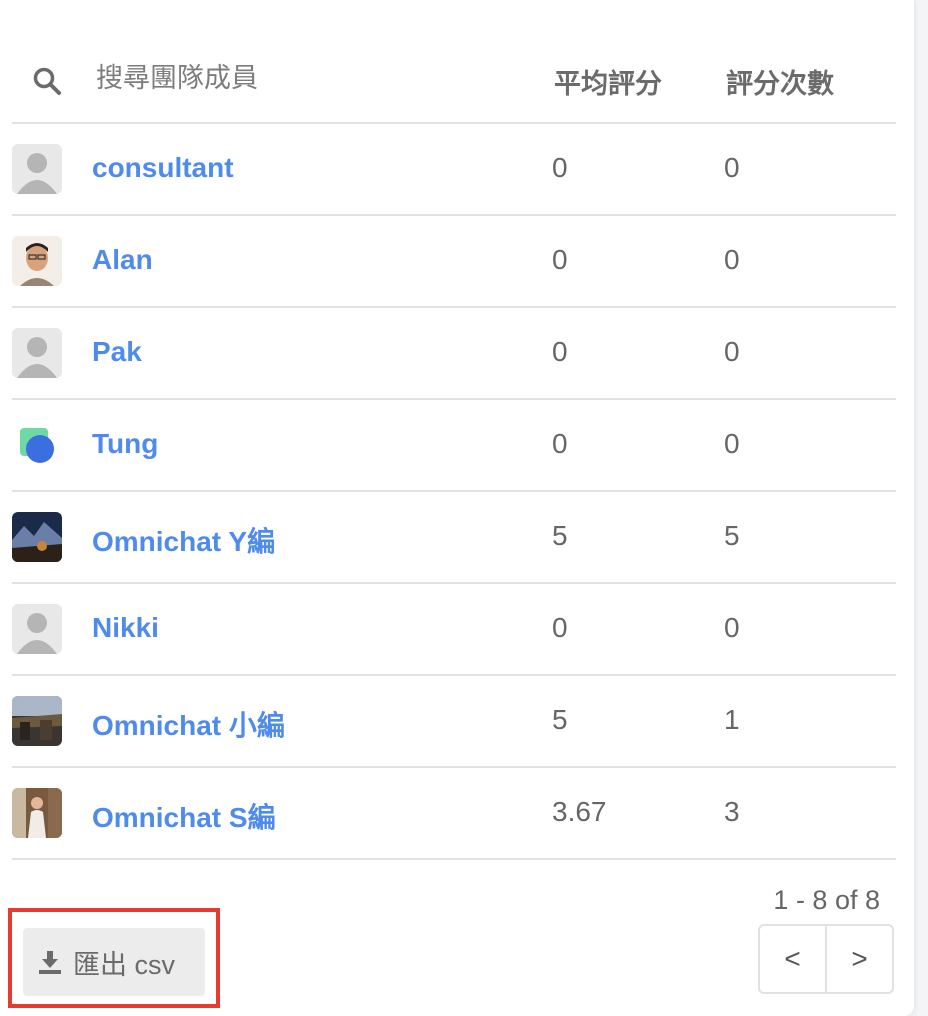 This screenshot has height=1016, width=928. Describe the element at coordinates (306, 78) in the screenshot. I see `search-input` at that location.